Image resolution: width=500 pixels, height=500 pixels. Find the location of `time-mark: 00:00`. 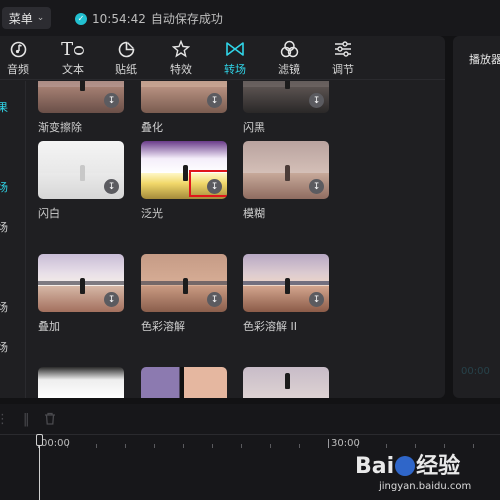

time-mark: 00:00 is located at coordinates (55, 443).